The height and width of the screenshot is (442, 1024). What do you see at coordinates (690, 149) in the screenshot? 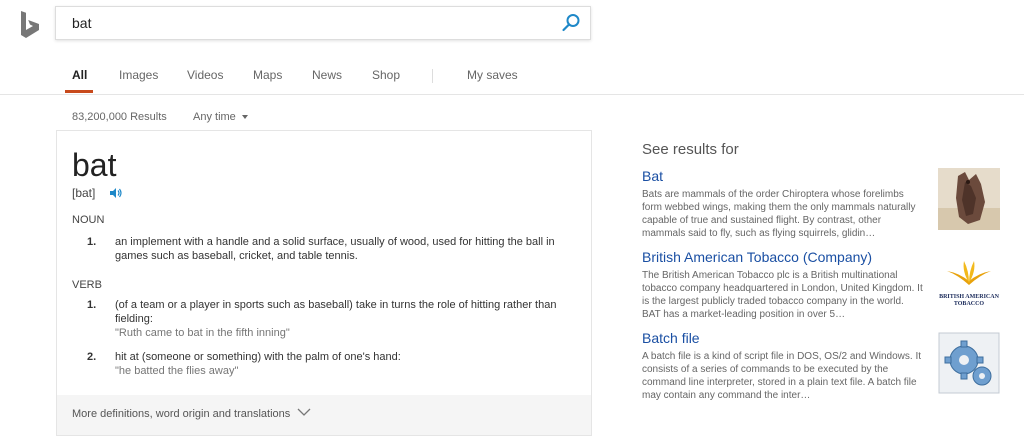
I see `see-results-heading: See results for` at bounding box center [690, 149].